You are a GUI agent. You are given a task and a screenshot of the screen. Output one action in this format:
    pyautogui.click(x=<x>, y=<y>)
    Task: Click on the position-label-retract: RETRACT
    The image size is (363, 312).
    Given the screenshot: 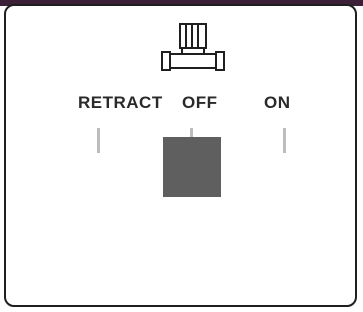 What is the action you would take?
    pyautogui.click(x=120, y=102)
    